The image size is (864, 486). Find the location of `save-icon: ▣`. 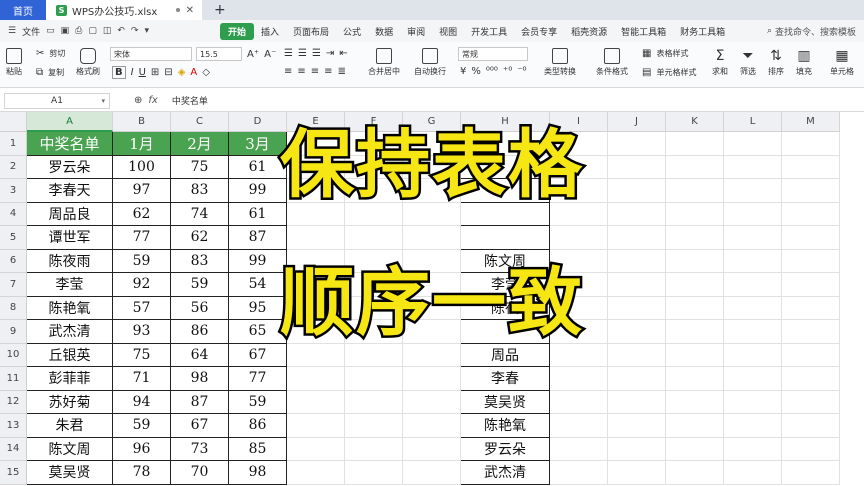

save-icon: ▣ is located at coordinates (65, 31).